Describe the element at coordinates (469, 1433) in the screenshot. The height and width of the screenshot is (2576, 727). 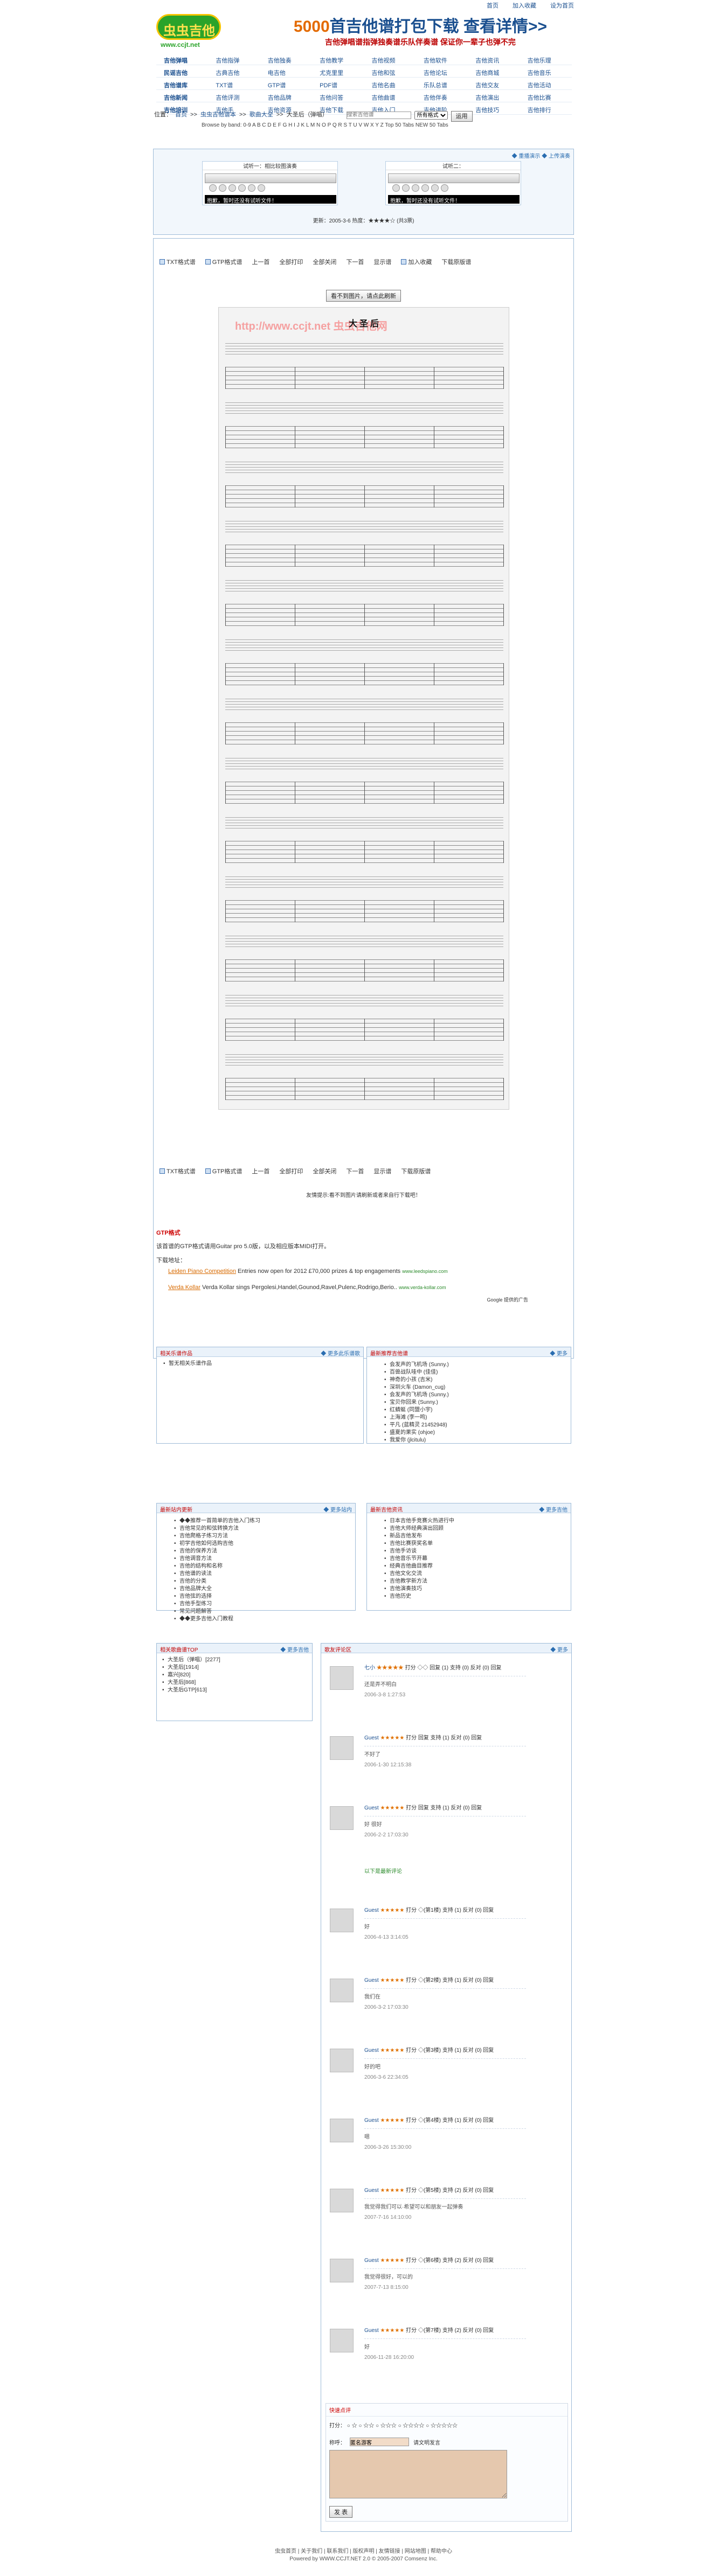
I see `list-item: 盛夏的果实 (ohjoe)` at that location.